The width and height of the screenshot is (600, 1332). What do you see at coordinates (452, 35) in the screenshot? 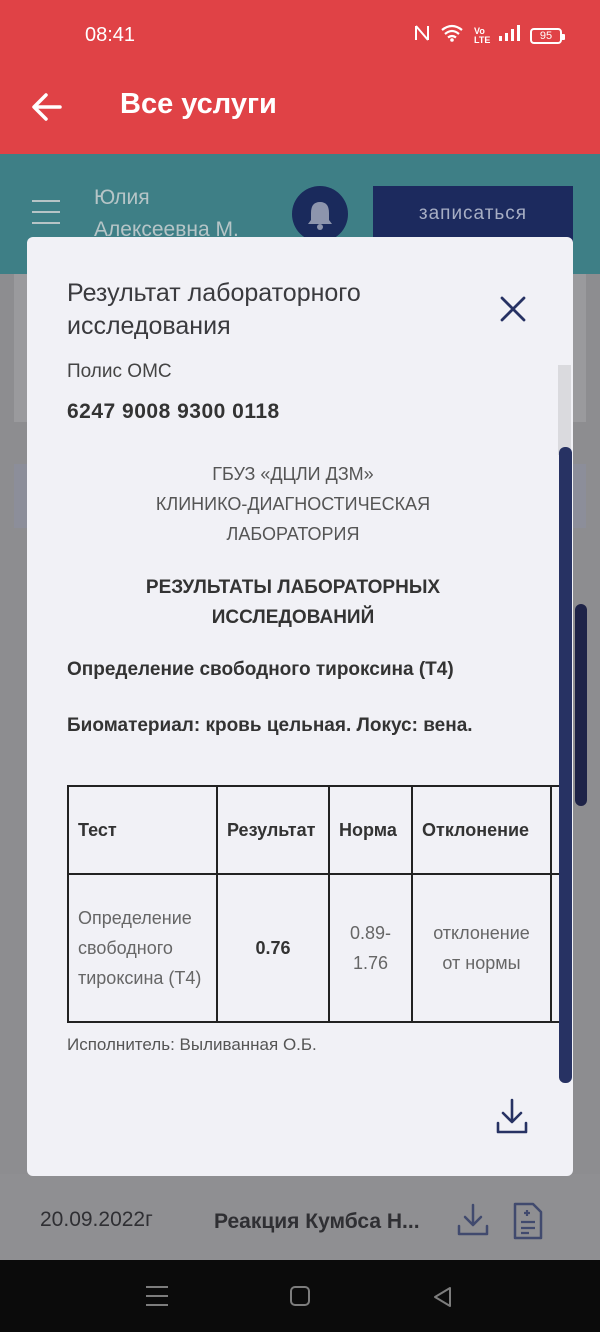
I see `wifi-icon` at bounding box center [452, 35].